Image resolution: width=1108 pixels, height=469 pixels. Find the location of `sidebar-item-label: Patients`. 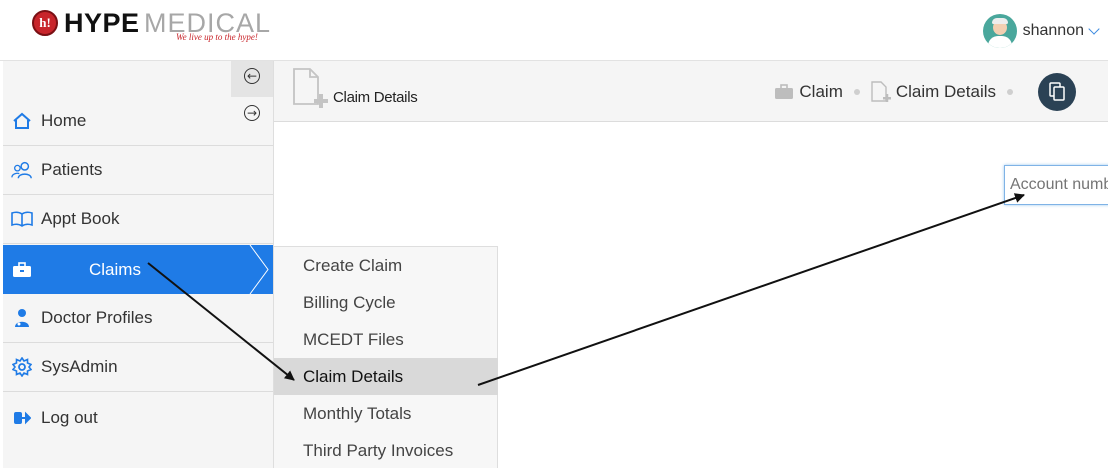

sidebar-item-label: Patients is located at coordinates (72, 169).